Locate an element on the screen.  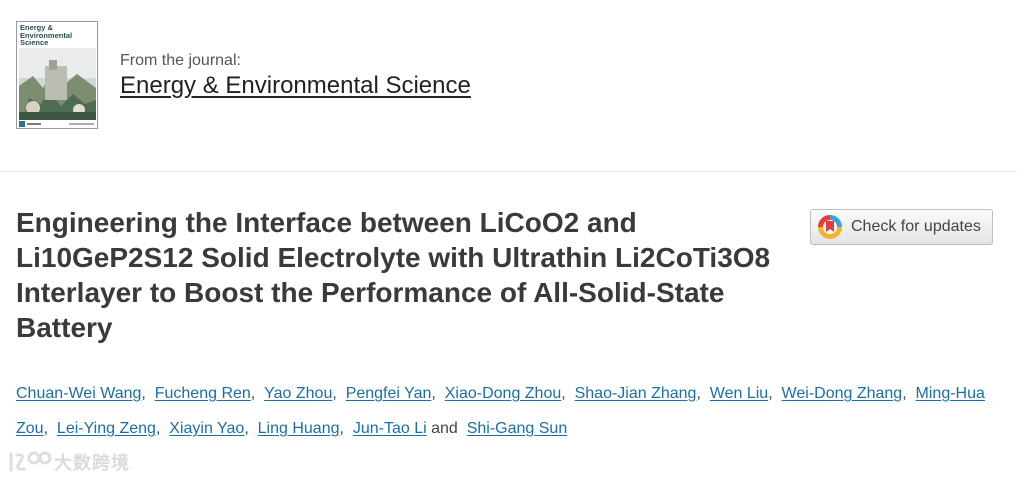
journal-name-link: Energy & Environmental Science is located at coordinates (295, 86).